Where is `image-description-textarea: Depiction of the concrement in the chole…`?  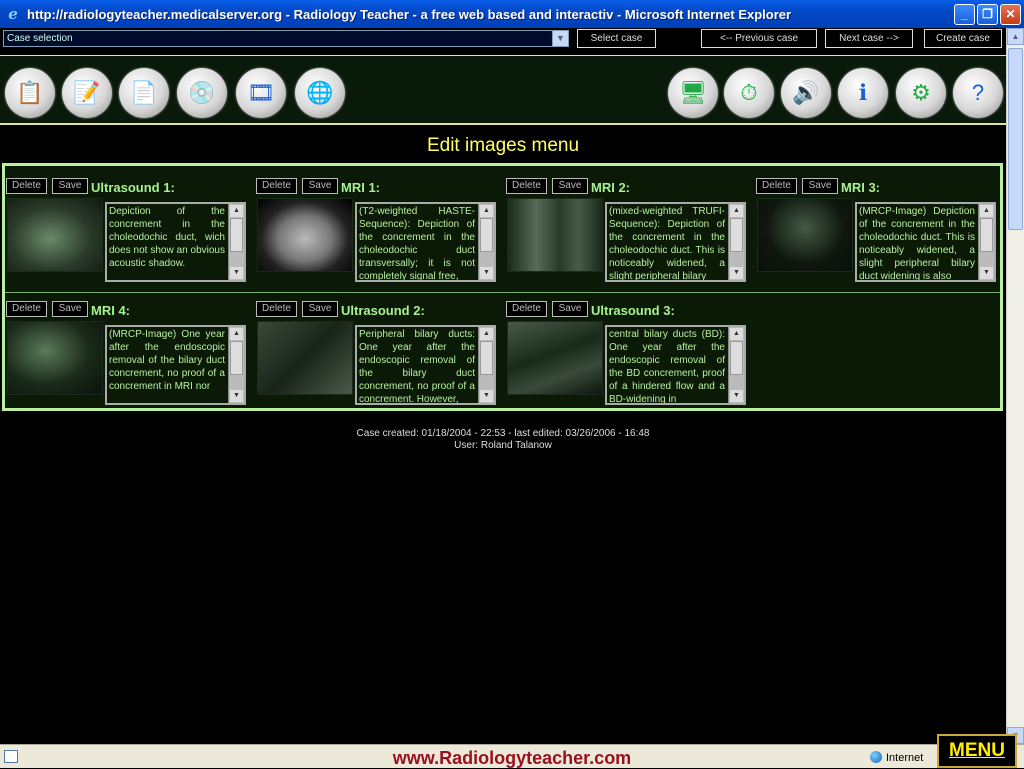
image-description-textarea: Depiction of the concrement in the chole… is located at coordinates (175, 242).